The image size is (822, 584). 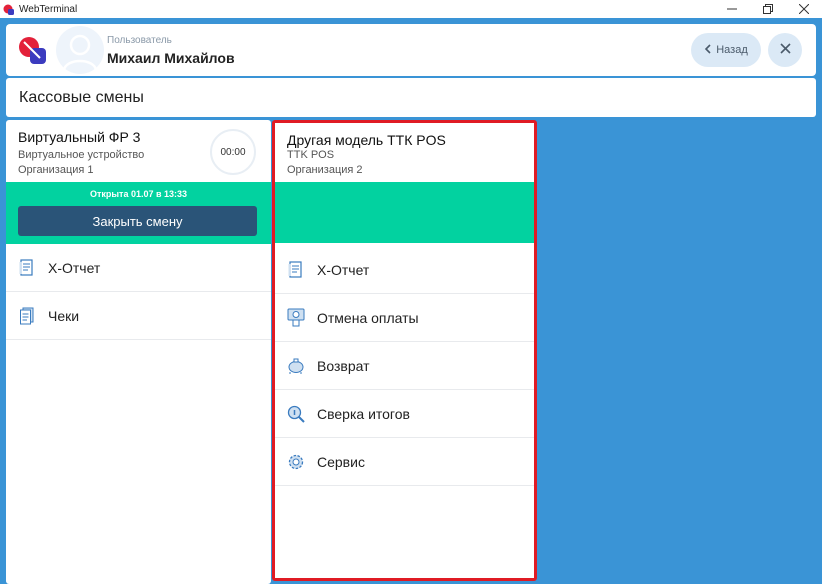 What do you see at coordinates (732, 50) in the screenshot?
I see `back-button-label: Назад` at bounding box center [732, 50].